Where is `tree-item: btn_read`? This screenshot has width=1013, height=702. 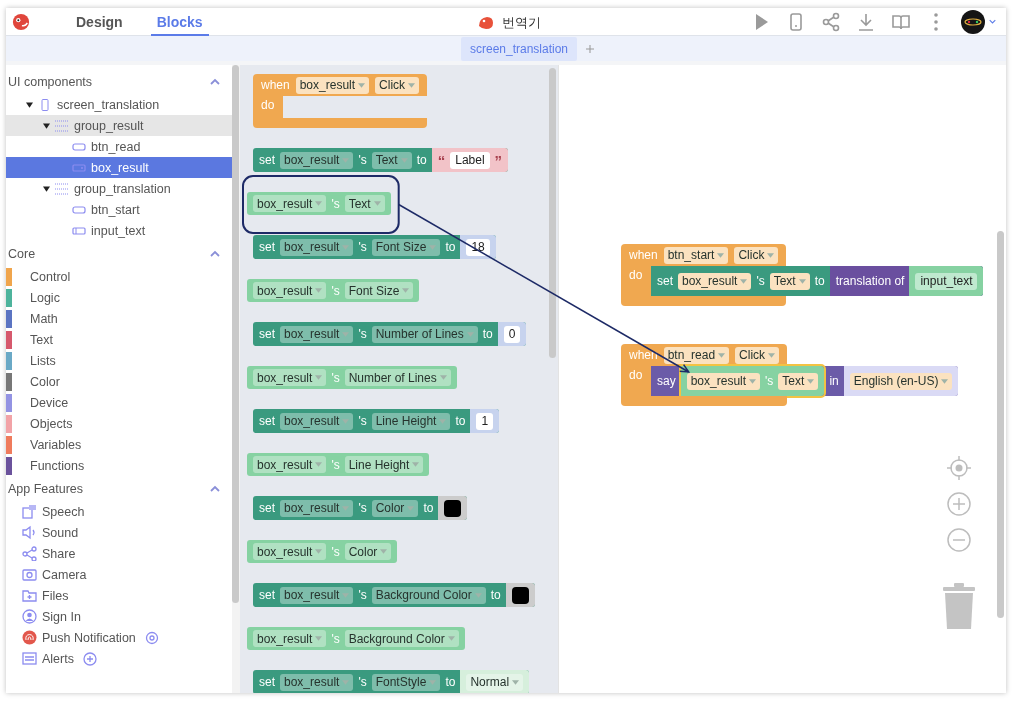 tree-item: btn_read is located at coordinates (119, 146).